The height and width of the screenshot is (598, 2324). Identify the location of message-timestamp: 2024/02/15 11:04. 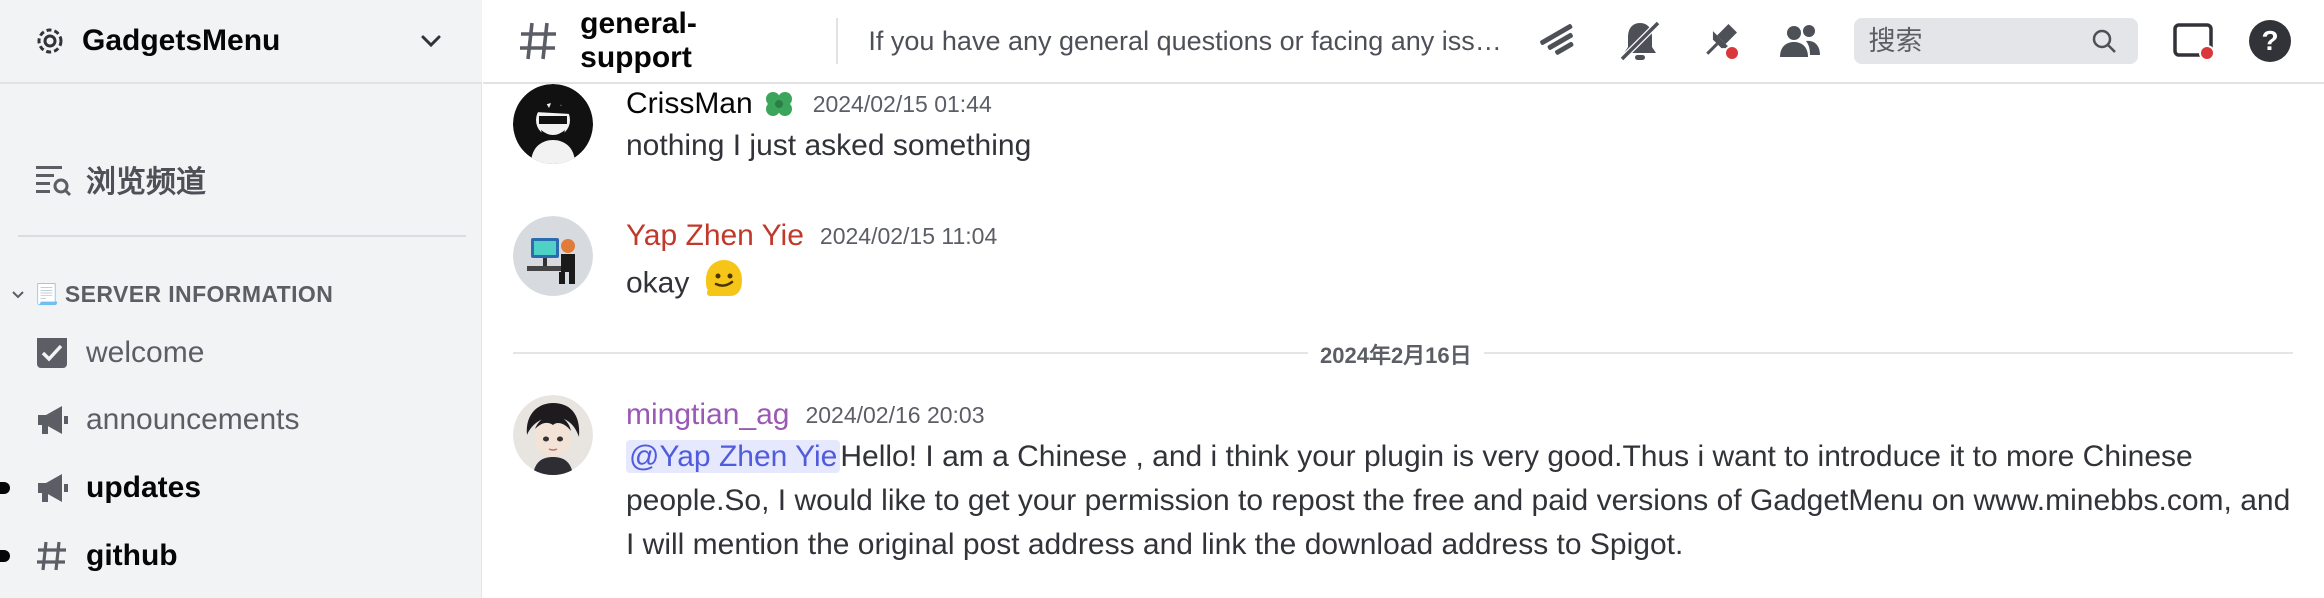
(908, 235).